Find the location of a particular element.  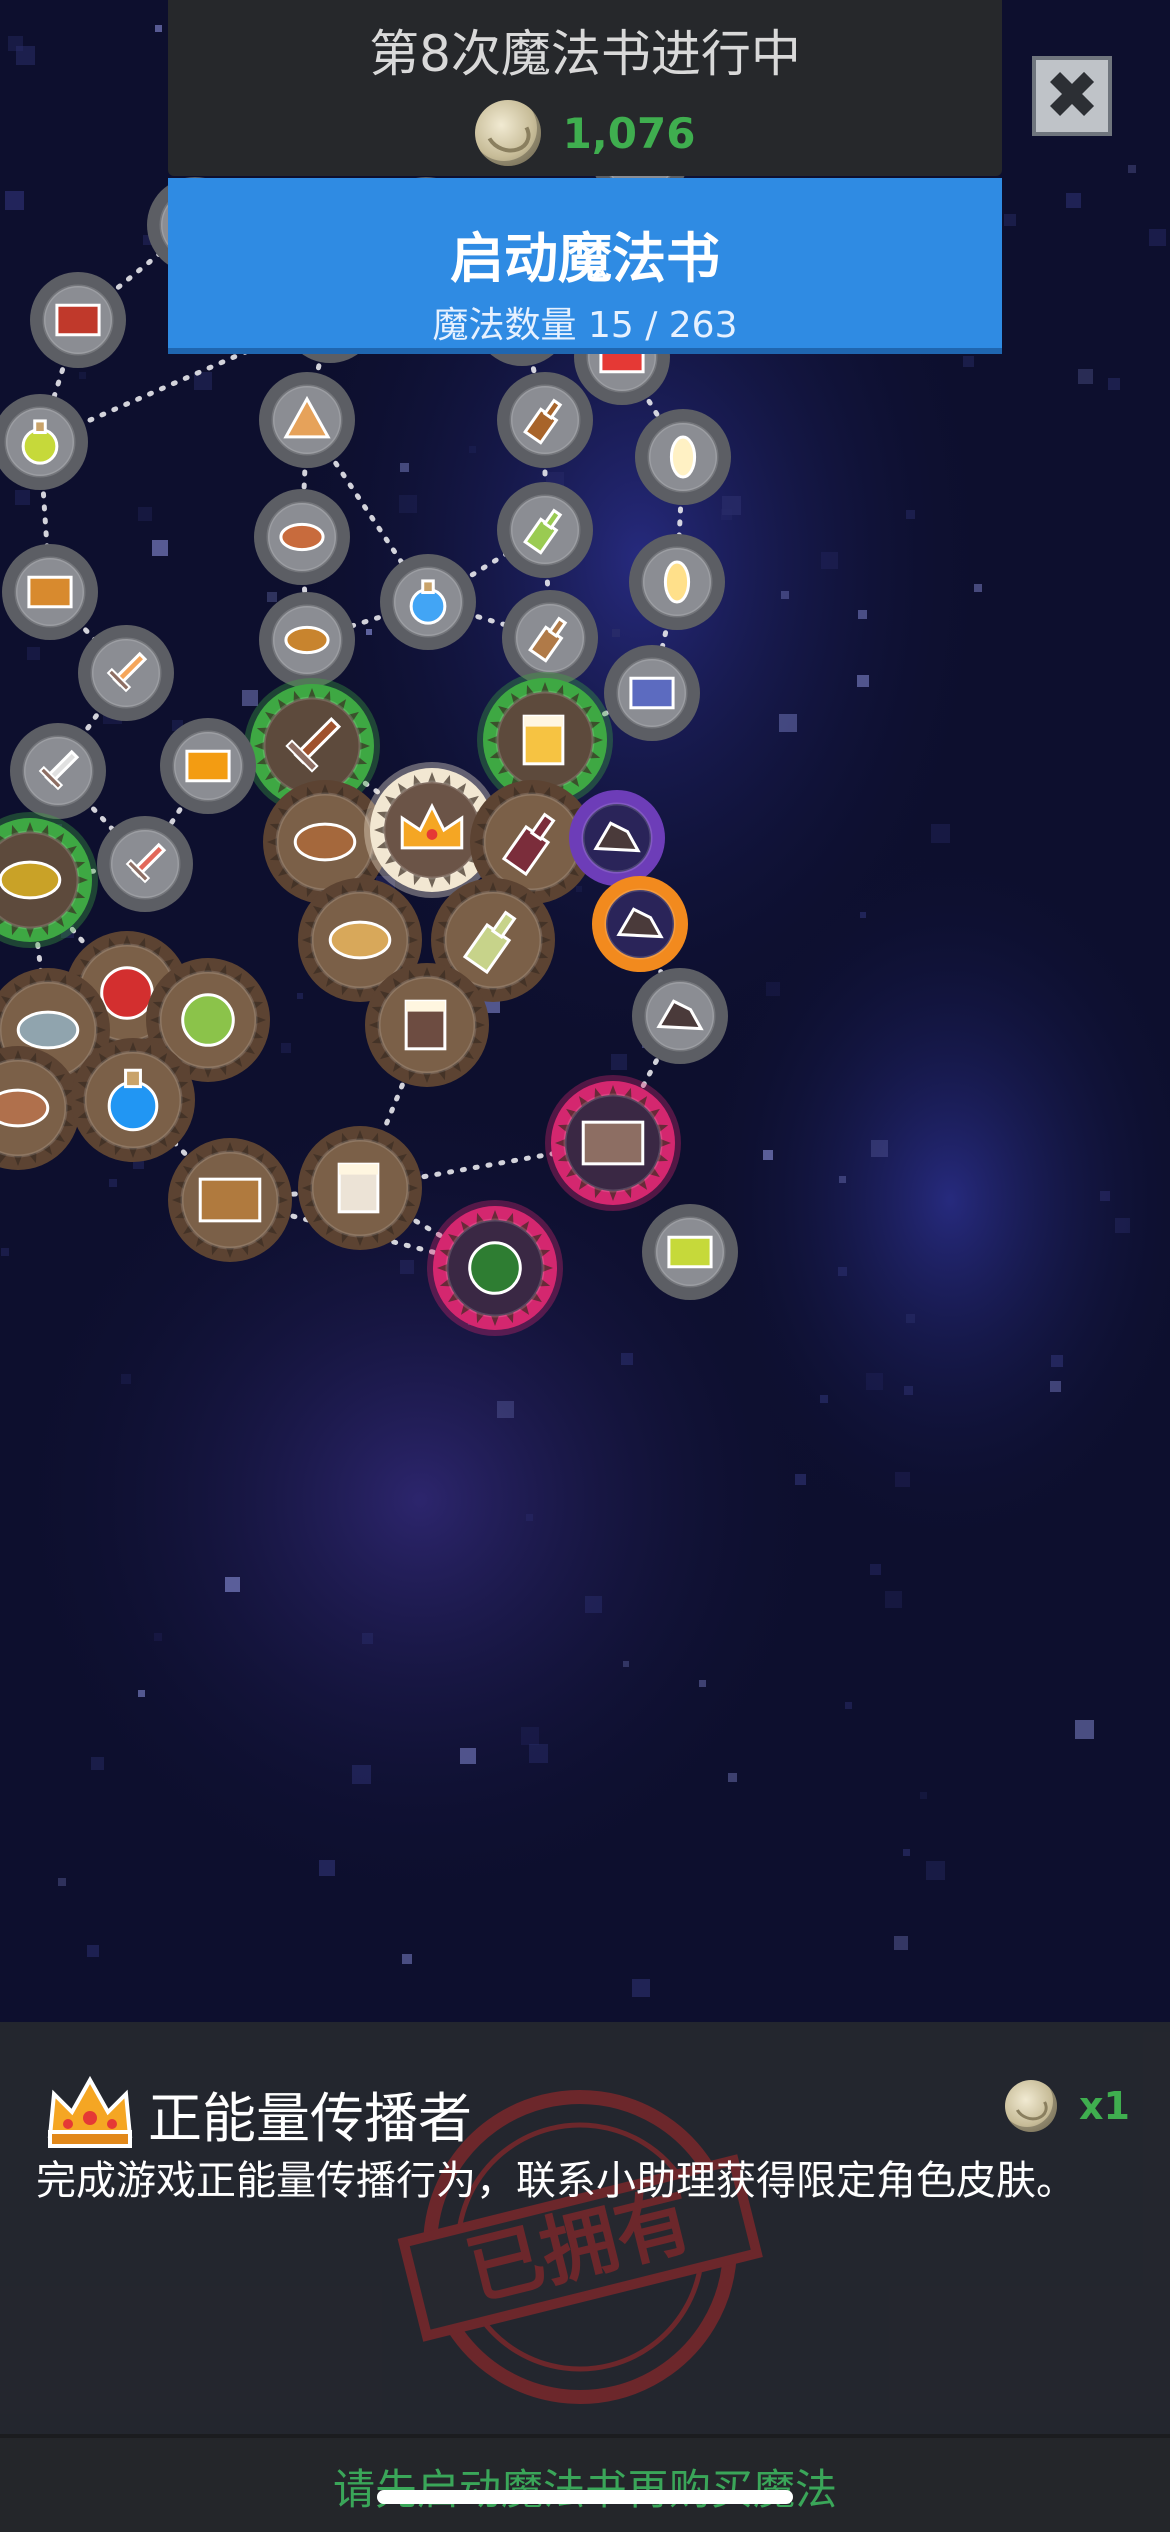

magic-node-leaf is located at coordinates (495, 1268).